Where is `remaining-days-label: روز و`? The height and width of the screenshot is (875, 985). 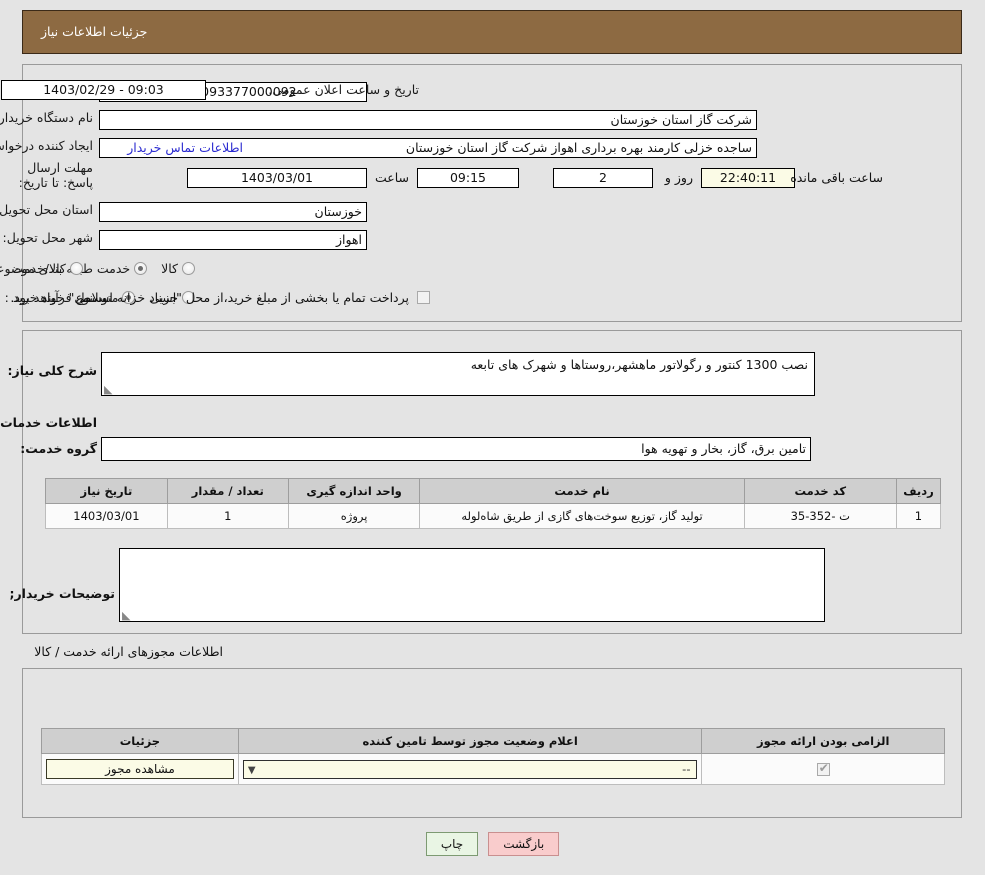
remaining-days-label: روز و is located at coordinates (678, 177).